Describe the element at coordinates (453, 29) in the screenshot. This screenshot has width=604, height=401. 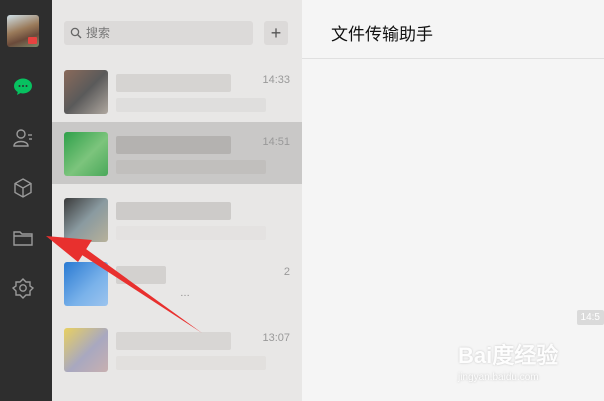
I see `conversation-header: 文件传输助手` at that location.